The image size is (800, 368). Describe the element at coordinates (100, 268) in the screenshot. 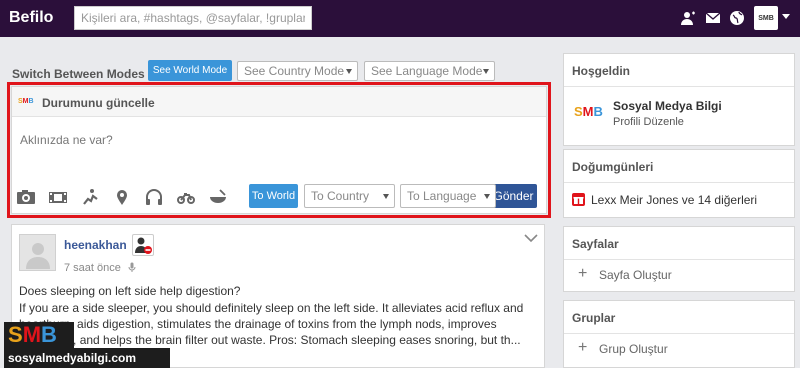

I see `post-time: 7 saat önce` at that location.